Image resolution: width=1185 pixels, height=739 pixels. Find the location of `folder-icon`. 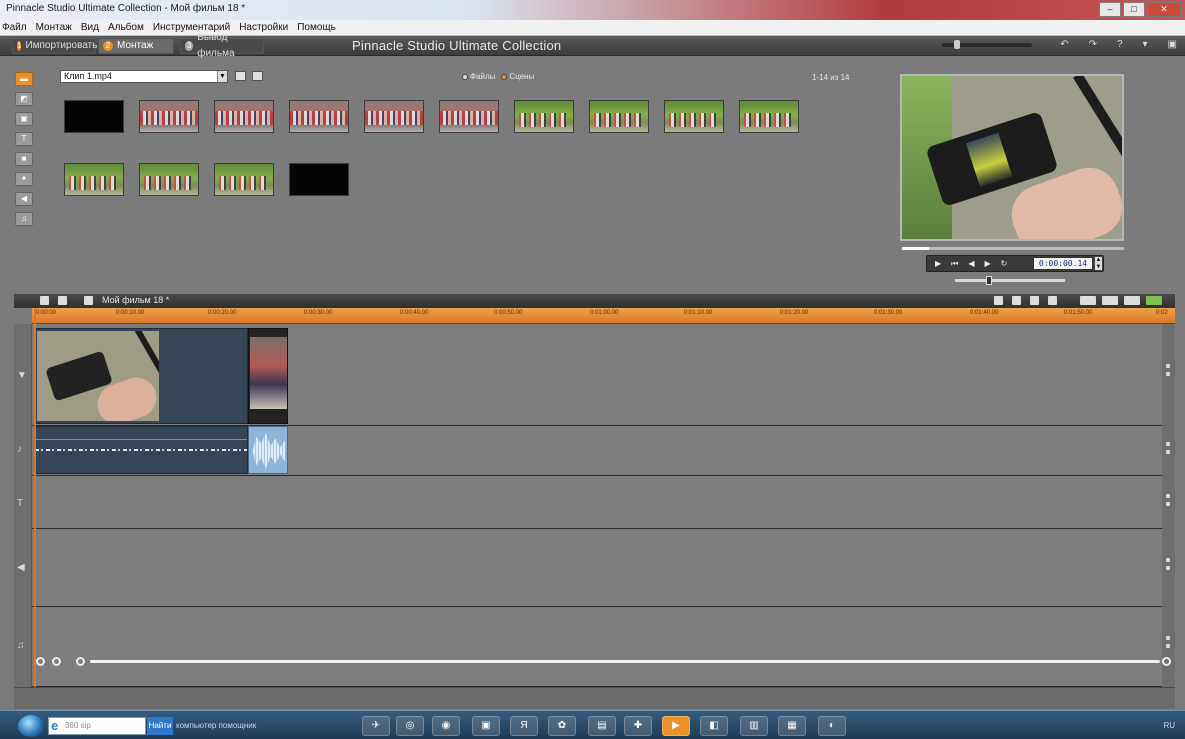

folder-icon is located at coordinates (257, 76).